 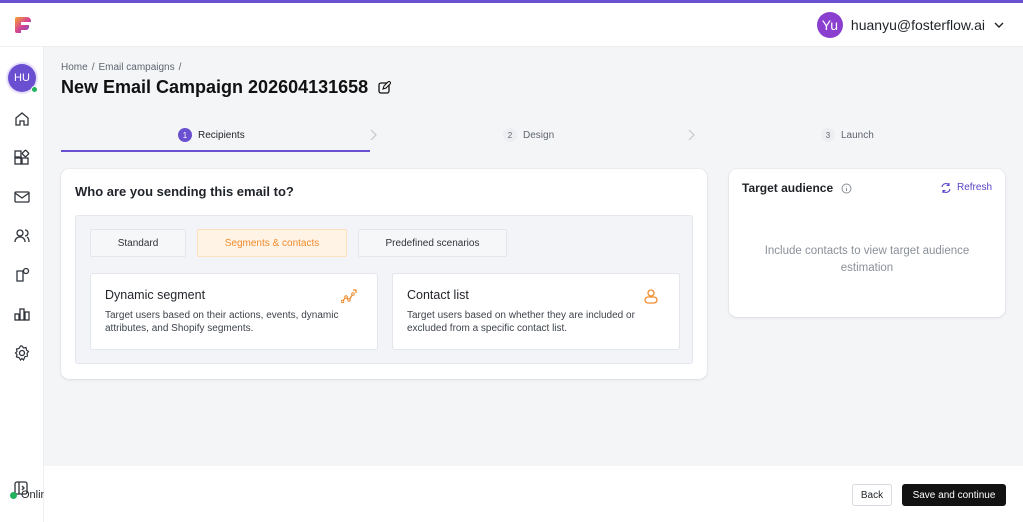 What do you see at coordinates (432, 243) in the screenshot?
I see `tab-predefined-scenarios: Predefined scenarios` at bounding box center [432, 243].